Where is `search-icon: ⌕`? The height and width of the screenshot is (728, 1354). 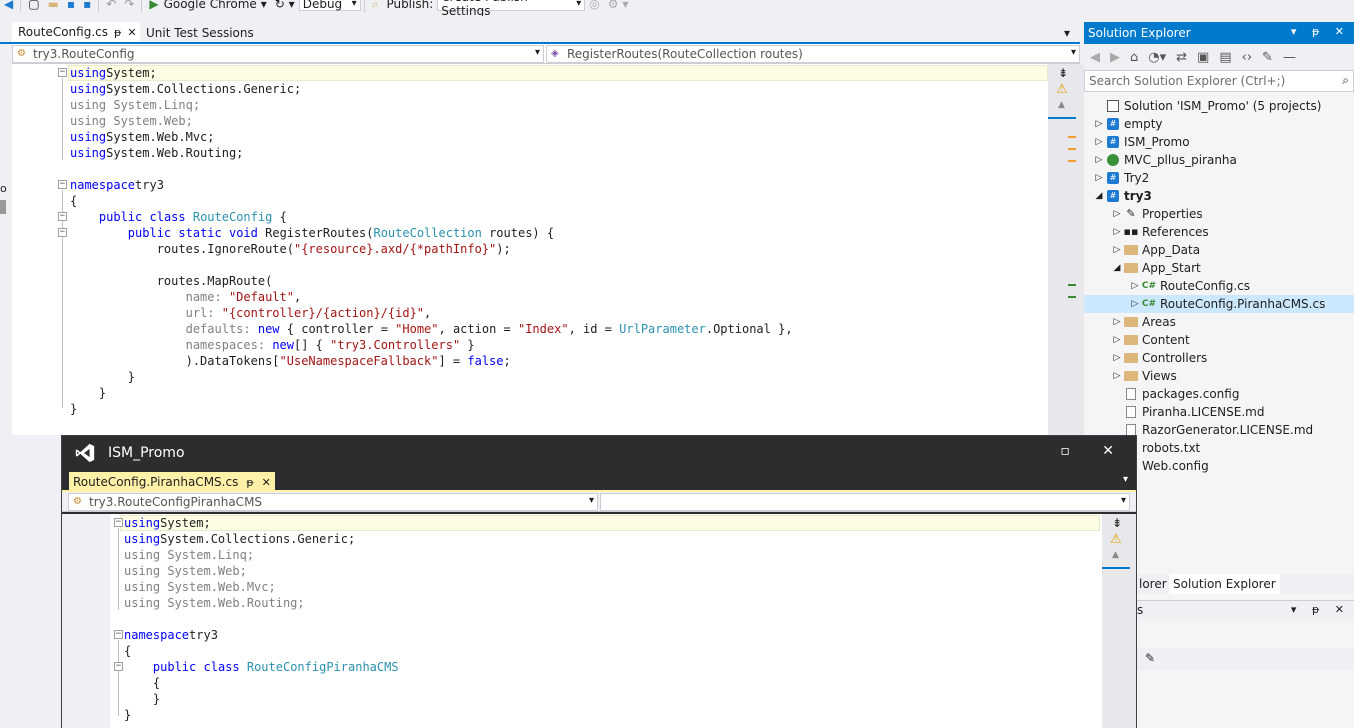
search-icon: ⌕ is located at coordinates (1345, 80).